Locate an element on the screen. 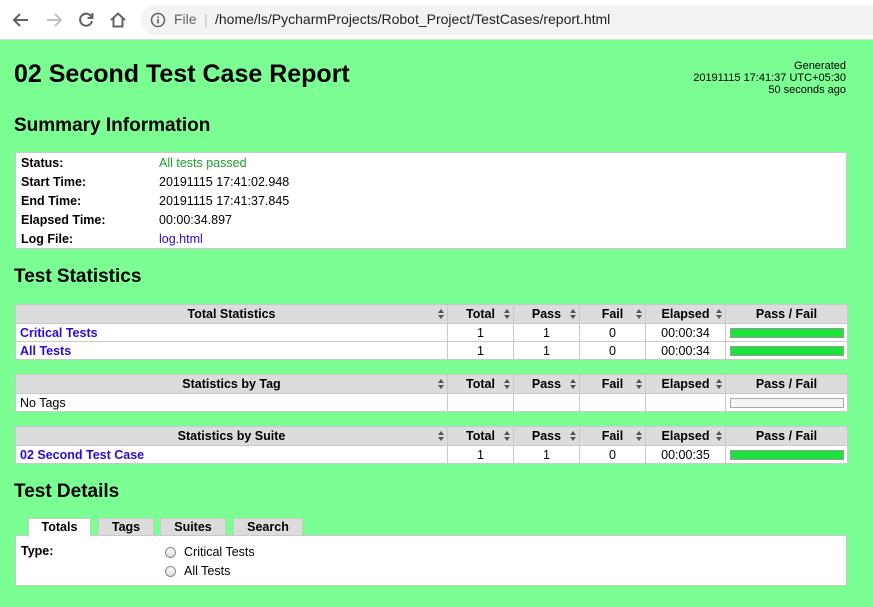 This screenshot has width=873, height=607. pass-fail-bar is located at coordinates (786, 332).